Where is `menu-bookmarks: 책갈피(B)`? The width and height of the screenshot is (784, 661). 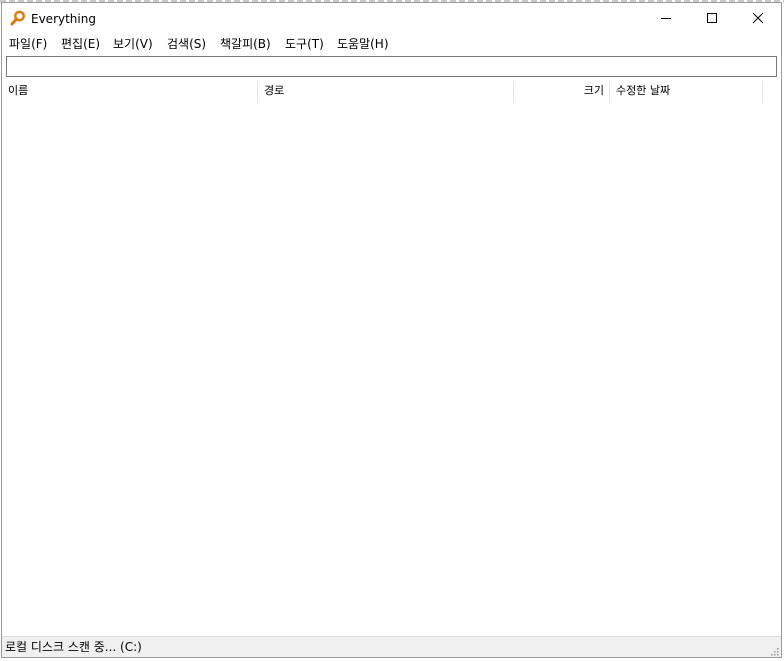 menu-bookmarks: 책갈피(B) is located at coordinates (245, 44).